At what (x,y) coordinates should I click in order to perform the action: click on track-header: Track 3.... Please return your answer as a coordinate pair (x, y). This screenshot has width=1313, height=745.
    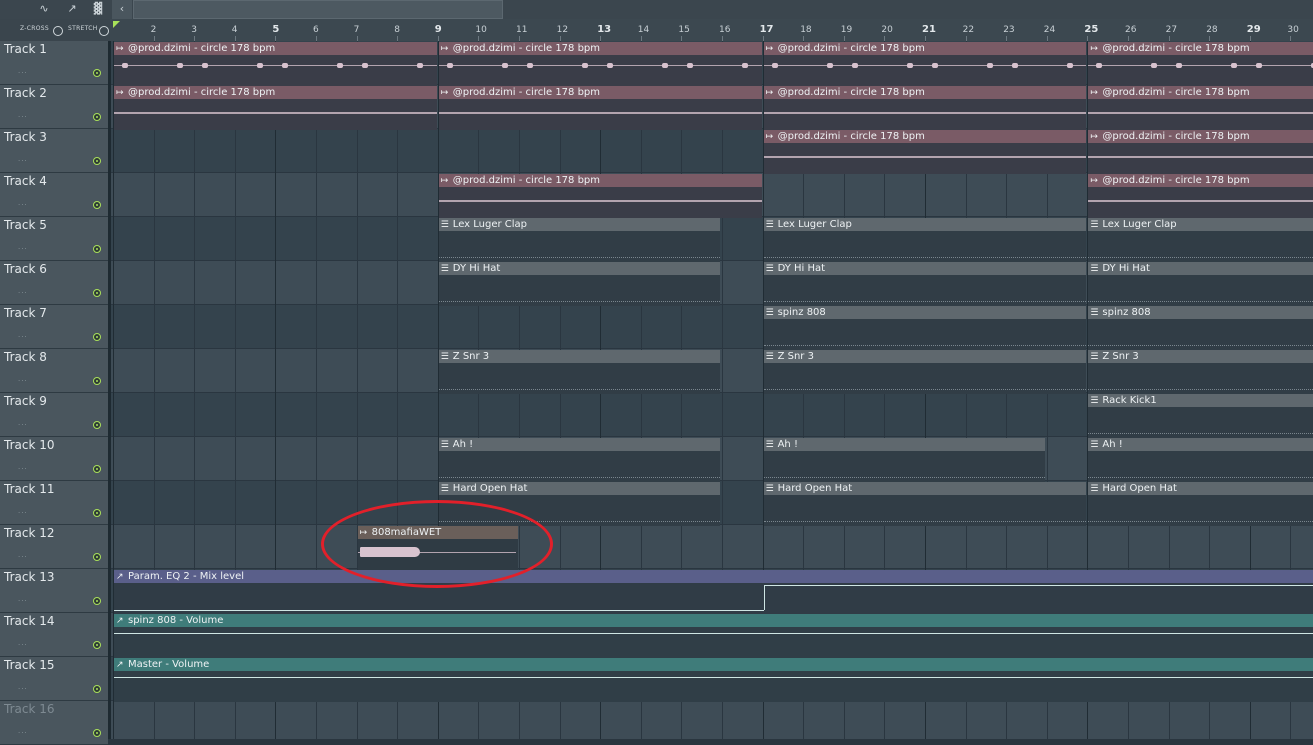
    Looking at the image, I should click on (54, 151).